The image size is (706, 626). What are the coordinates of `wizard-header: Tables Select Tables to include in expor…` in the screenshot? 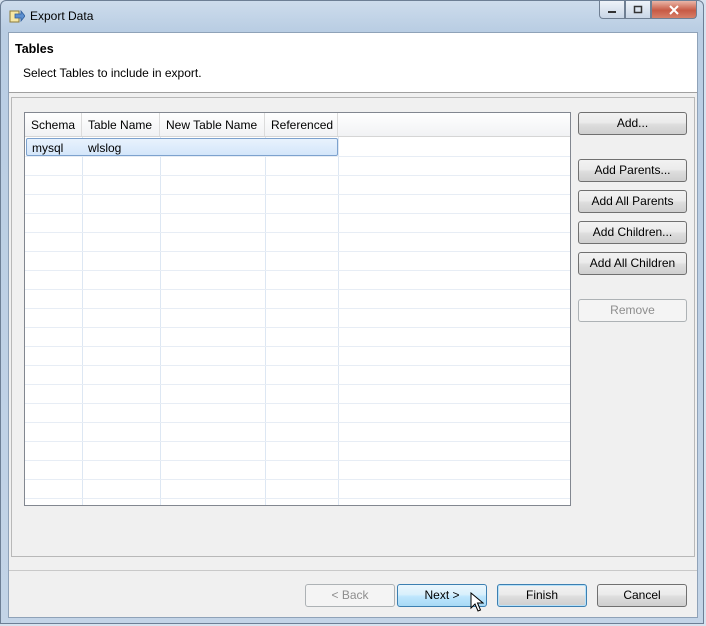 It's located at (353, 63).